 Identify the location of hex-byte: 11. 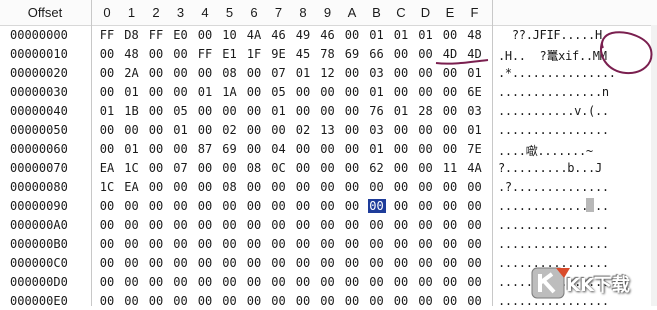
(450, 168).